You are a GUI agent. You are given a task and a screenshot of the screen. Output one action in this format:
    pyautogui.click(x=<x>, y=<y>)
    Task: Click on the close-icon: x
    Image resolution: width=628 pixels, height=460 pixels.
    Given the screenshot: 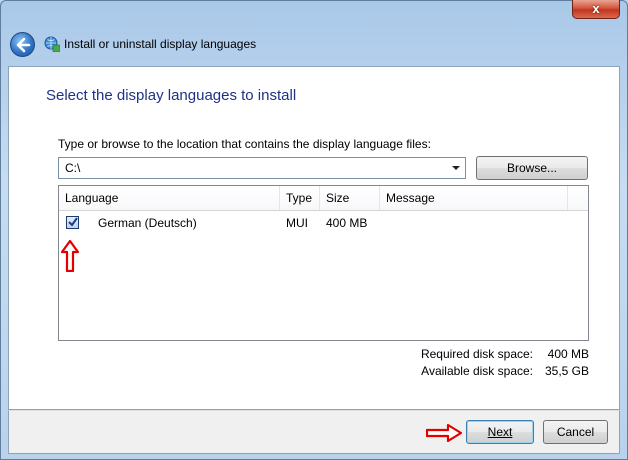 What is the action you would take?
    pyautogui.click(x=596, y=8)
    